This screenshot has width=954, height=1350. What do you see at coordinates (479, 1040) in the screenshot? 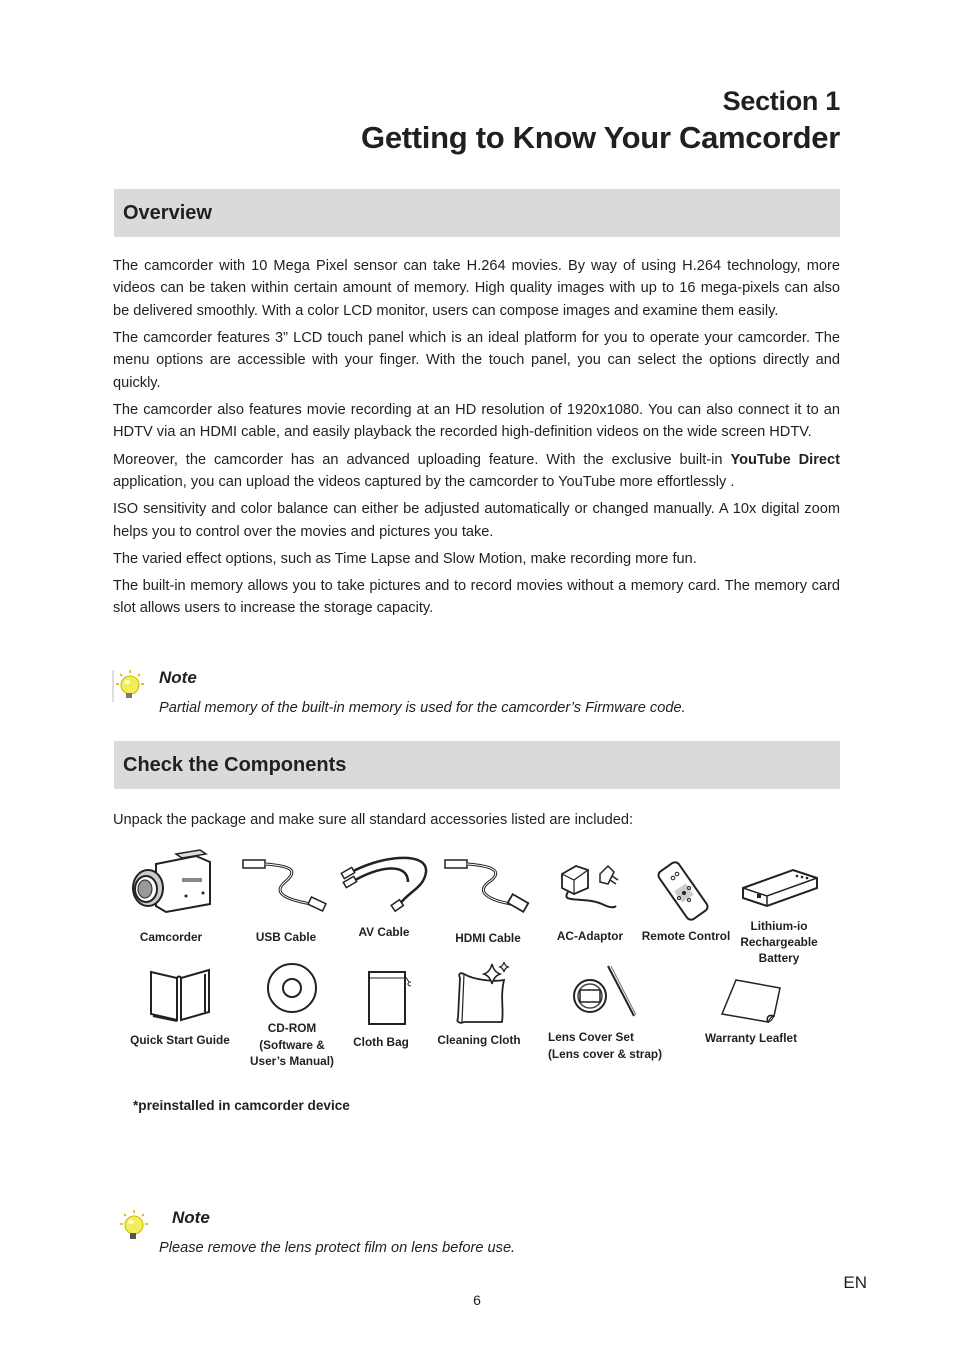
I see `component-label: Cleaning Cloth` at bounding box center [479, 1040].